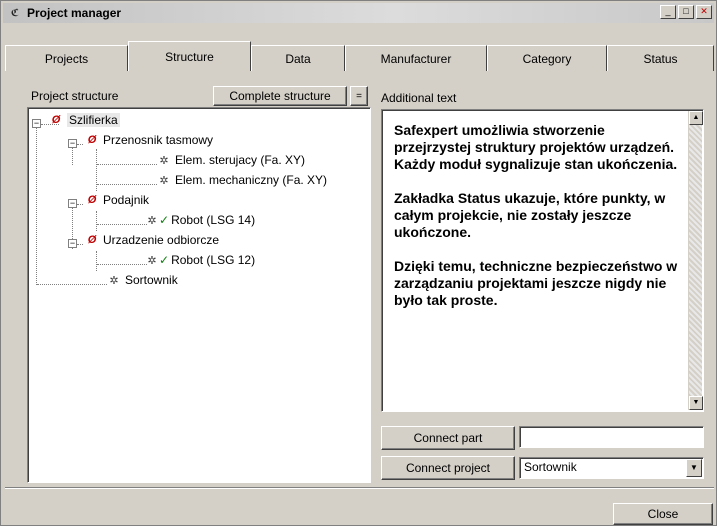  Describe the element at coordinates (189, 56) in the screenshot. I see `tab-structure: Structure` at that location.